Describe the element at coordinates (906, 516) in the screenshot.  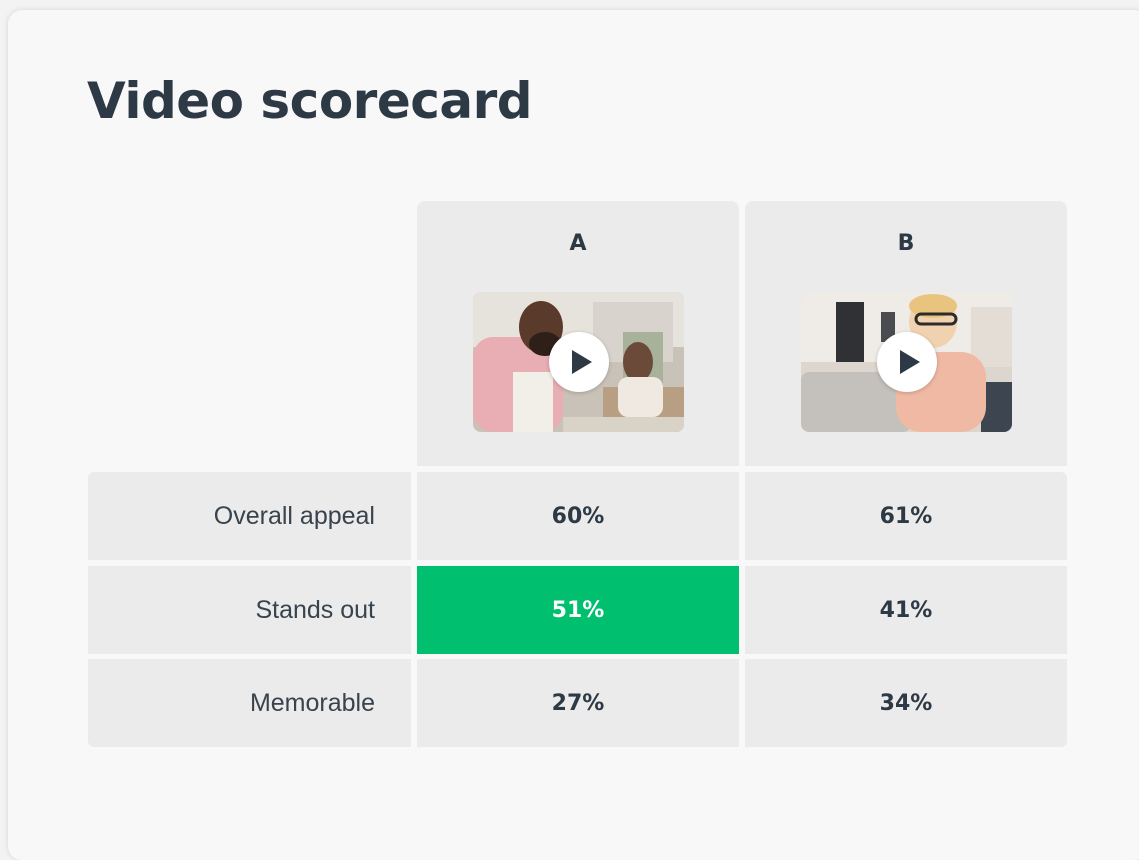
I see `score-b-overall-appeal: 61%` at that location.